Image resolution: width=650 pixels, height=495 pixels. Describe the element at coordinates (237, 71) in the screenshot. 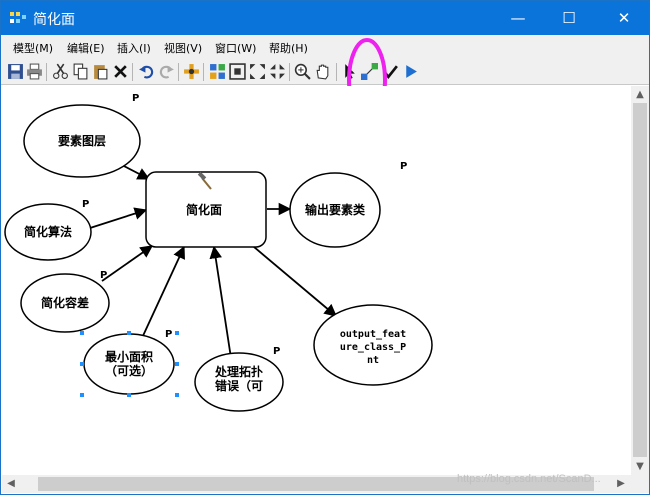

I see `full-extent-icon` at that location.